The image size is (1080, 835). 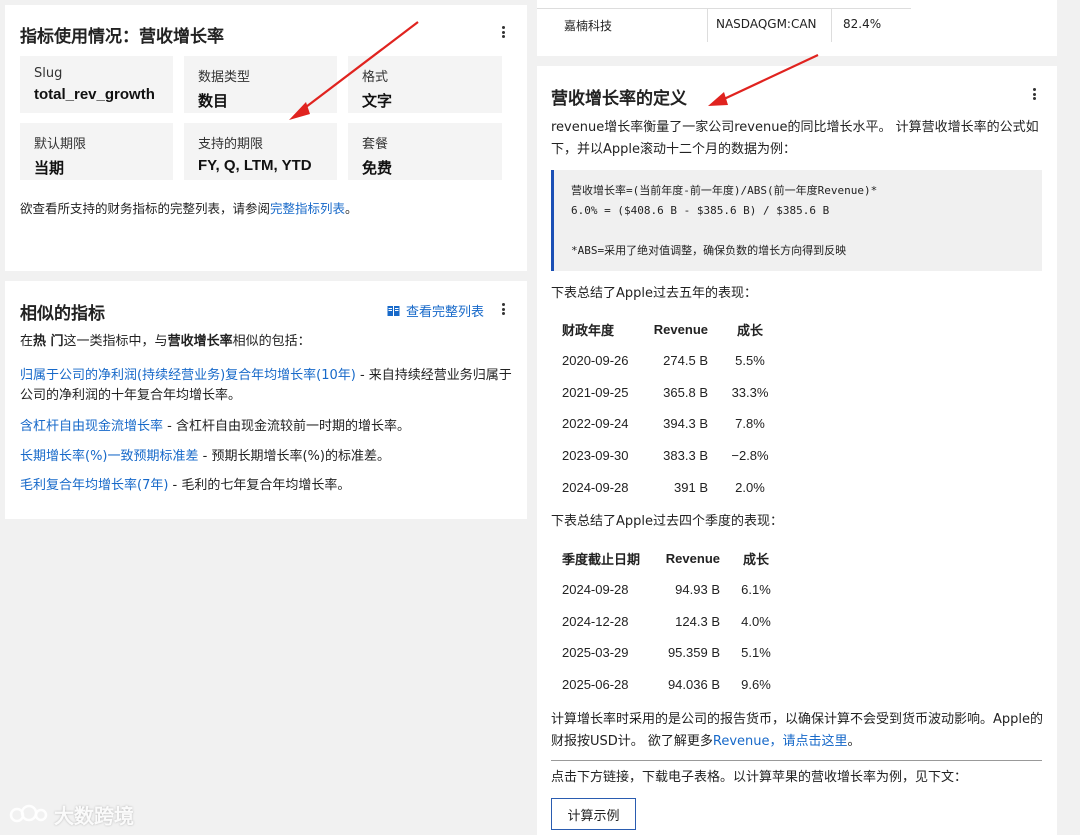 I want to click on cell-revenue: 391 B, so click(x=691, y=487).